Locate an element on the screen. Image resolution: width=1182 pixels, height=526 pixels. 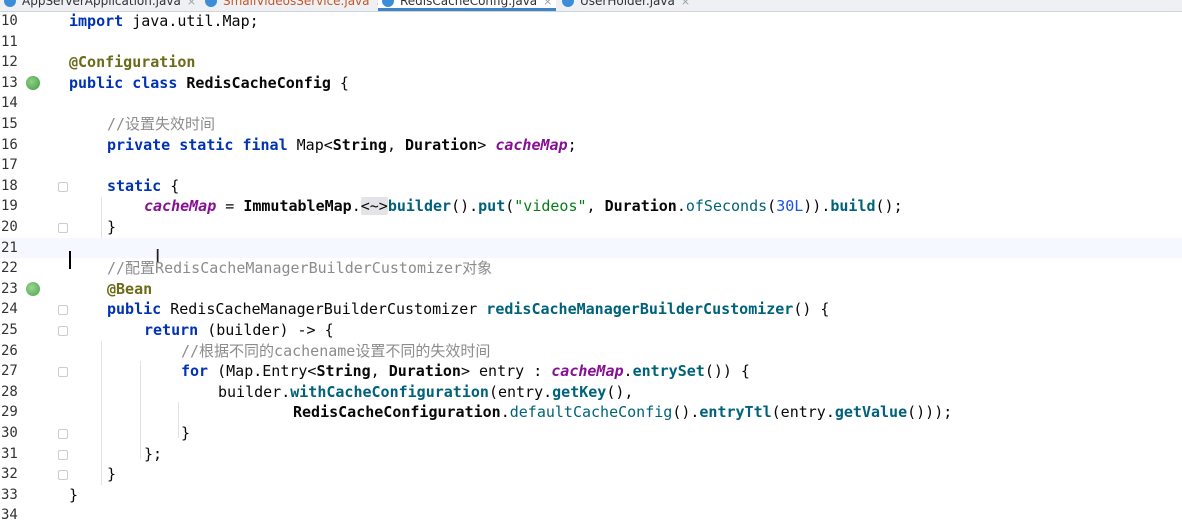
code-token: Map< is located at coordinates (310, 144).